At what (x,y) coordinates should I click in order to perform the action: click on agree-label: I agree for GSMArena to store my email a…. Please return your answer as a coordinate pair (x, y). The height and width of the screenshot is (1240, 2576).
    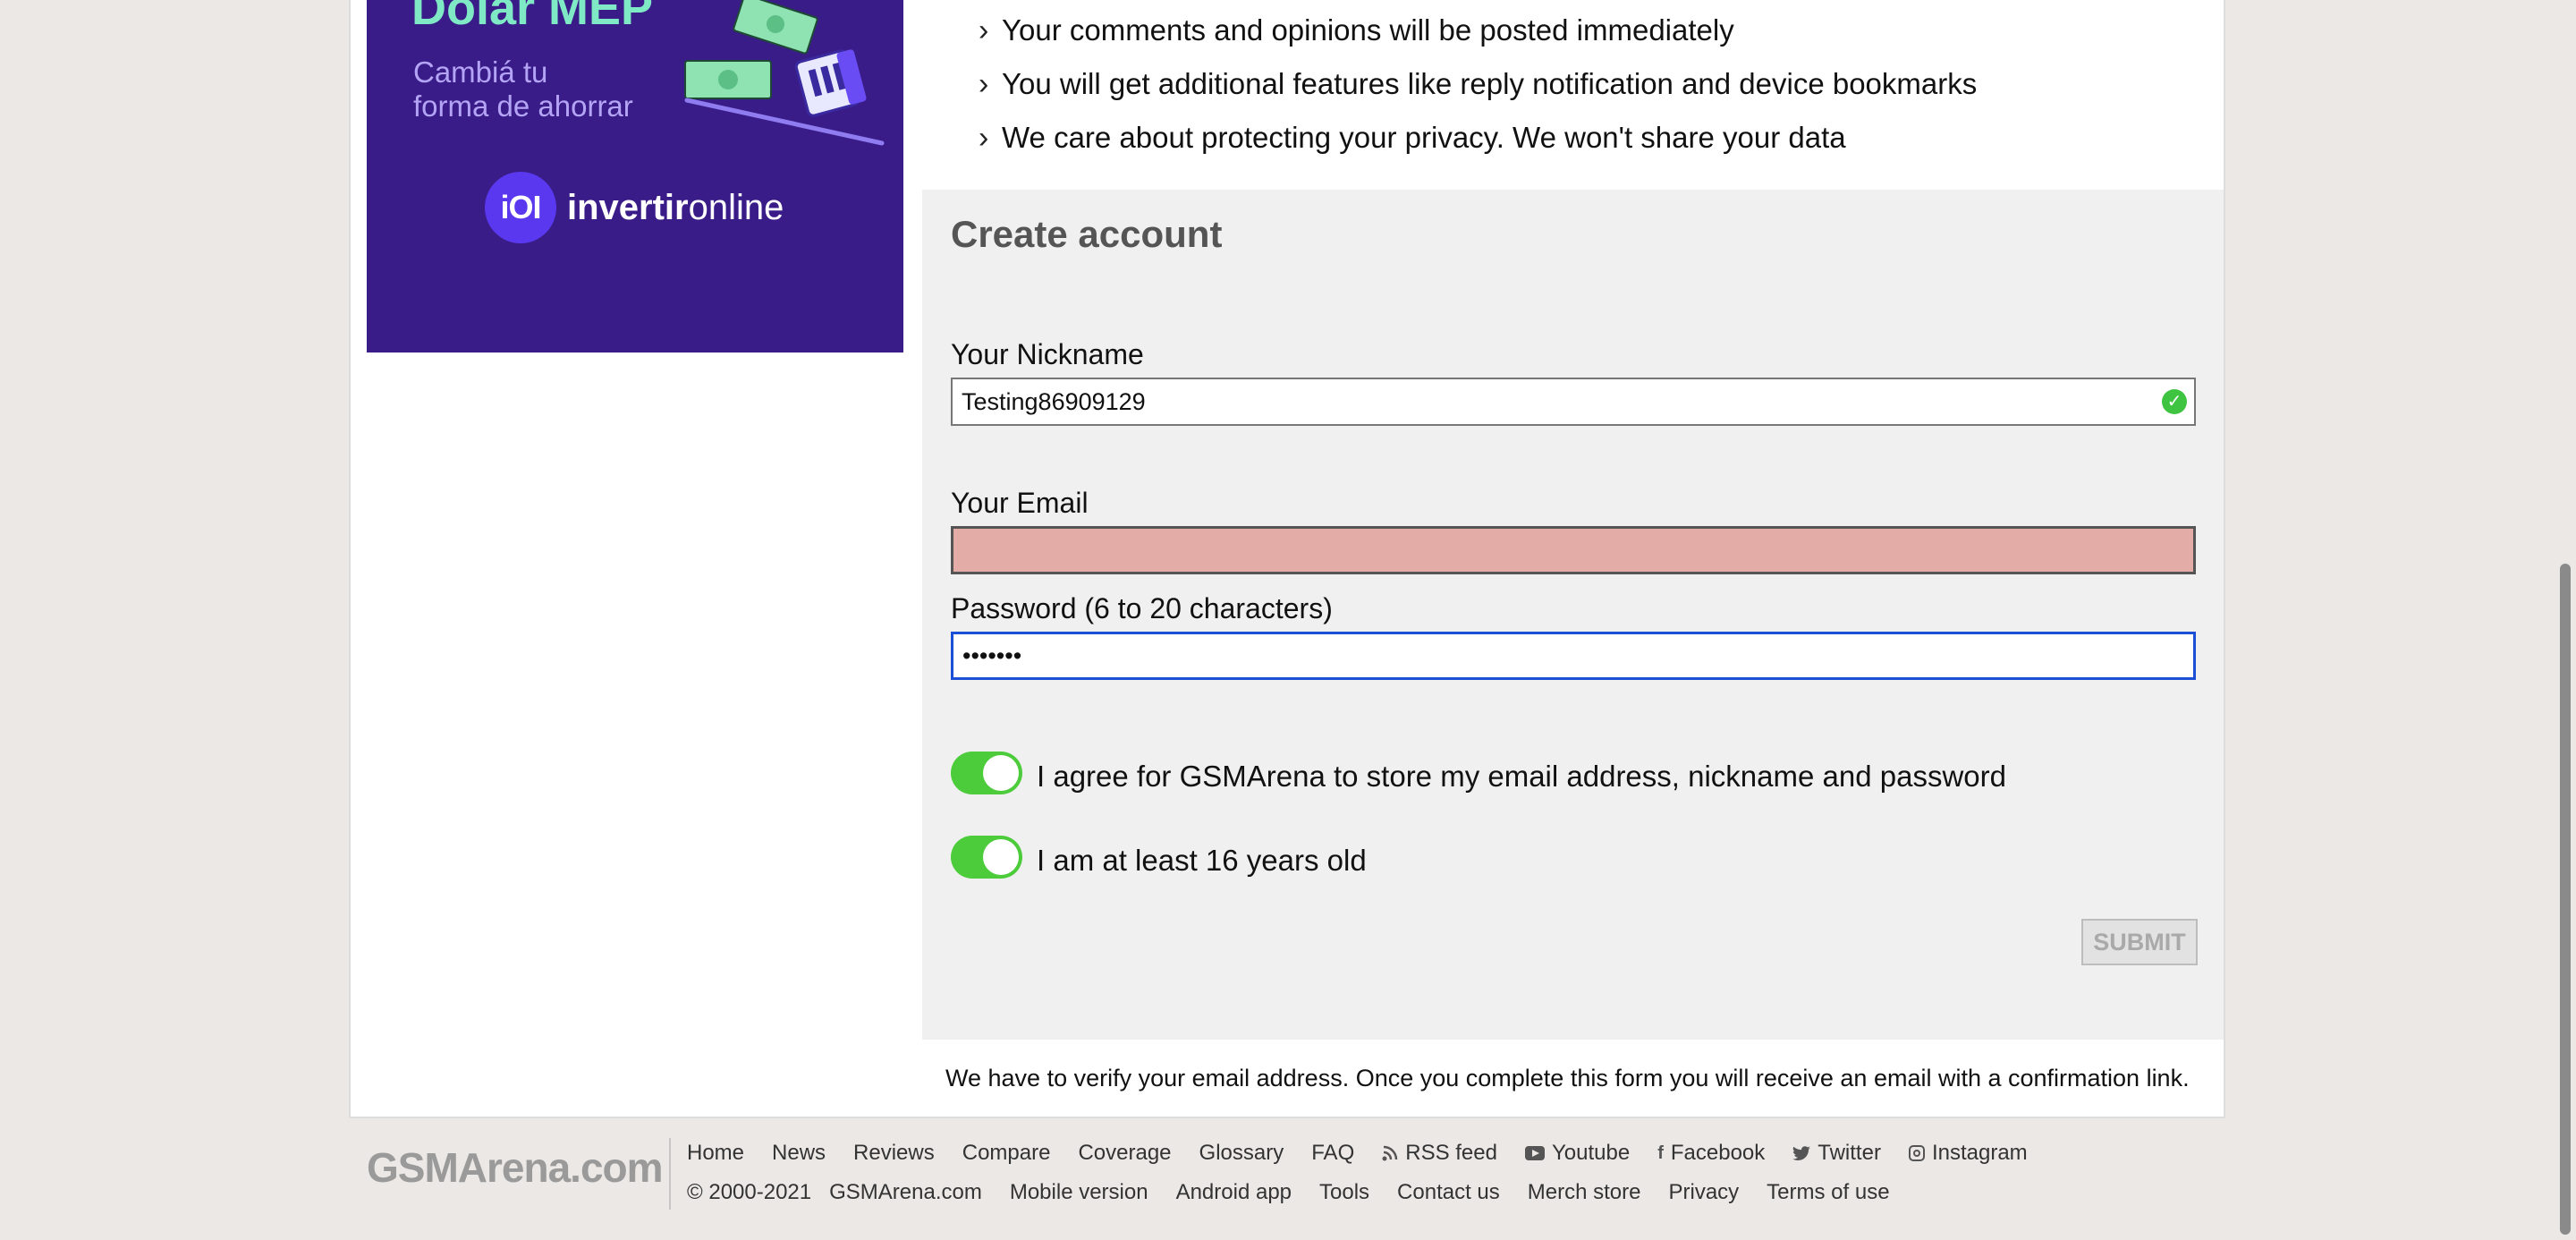
    Looking at the image, I should click on (1521, 776).